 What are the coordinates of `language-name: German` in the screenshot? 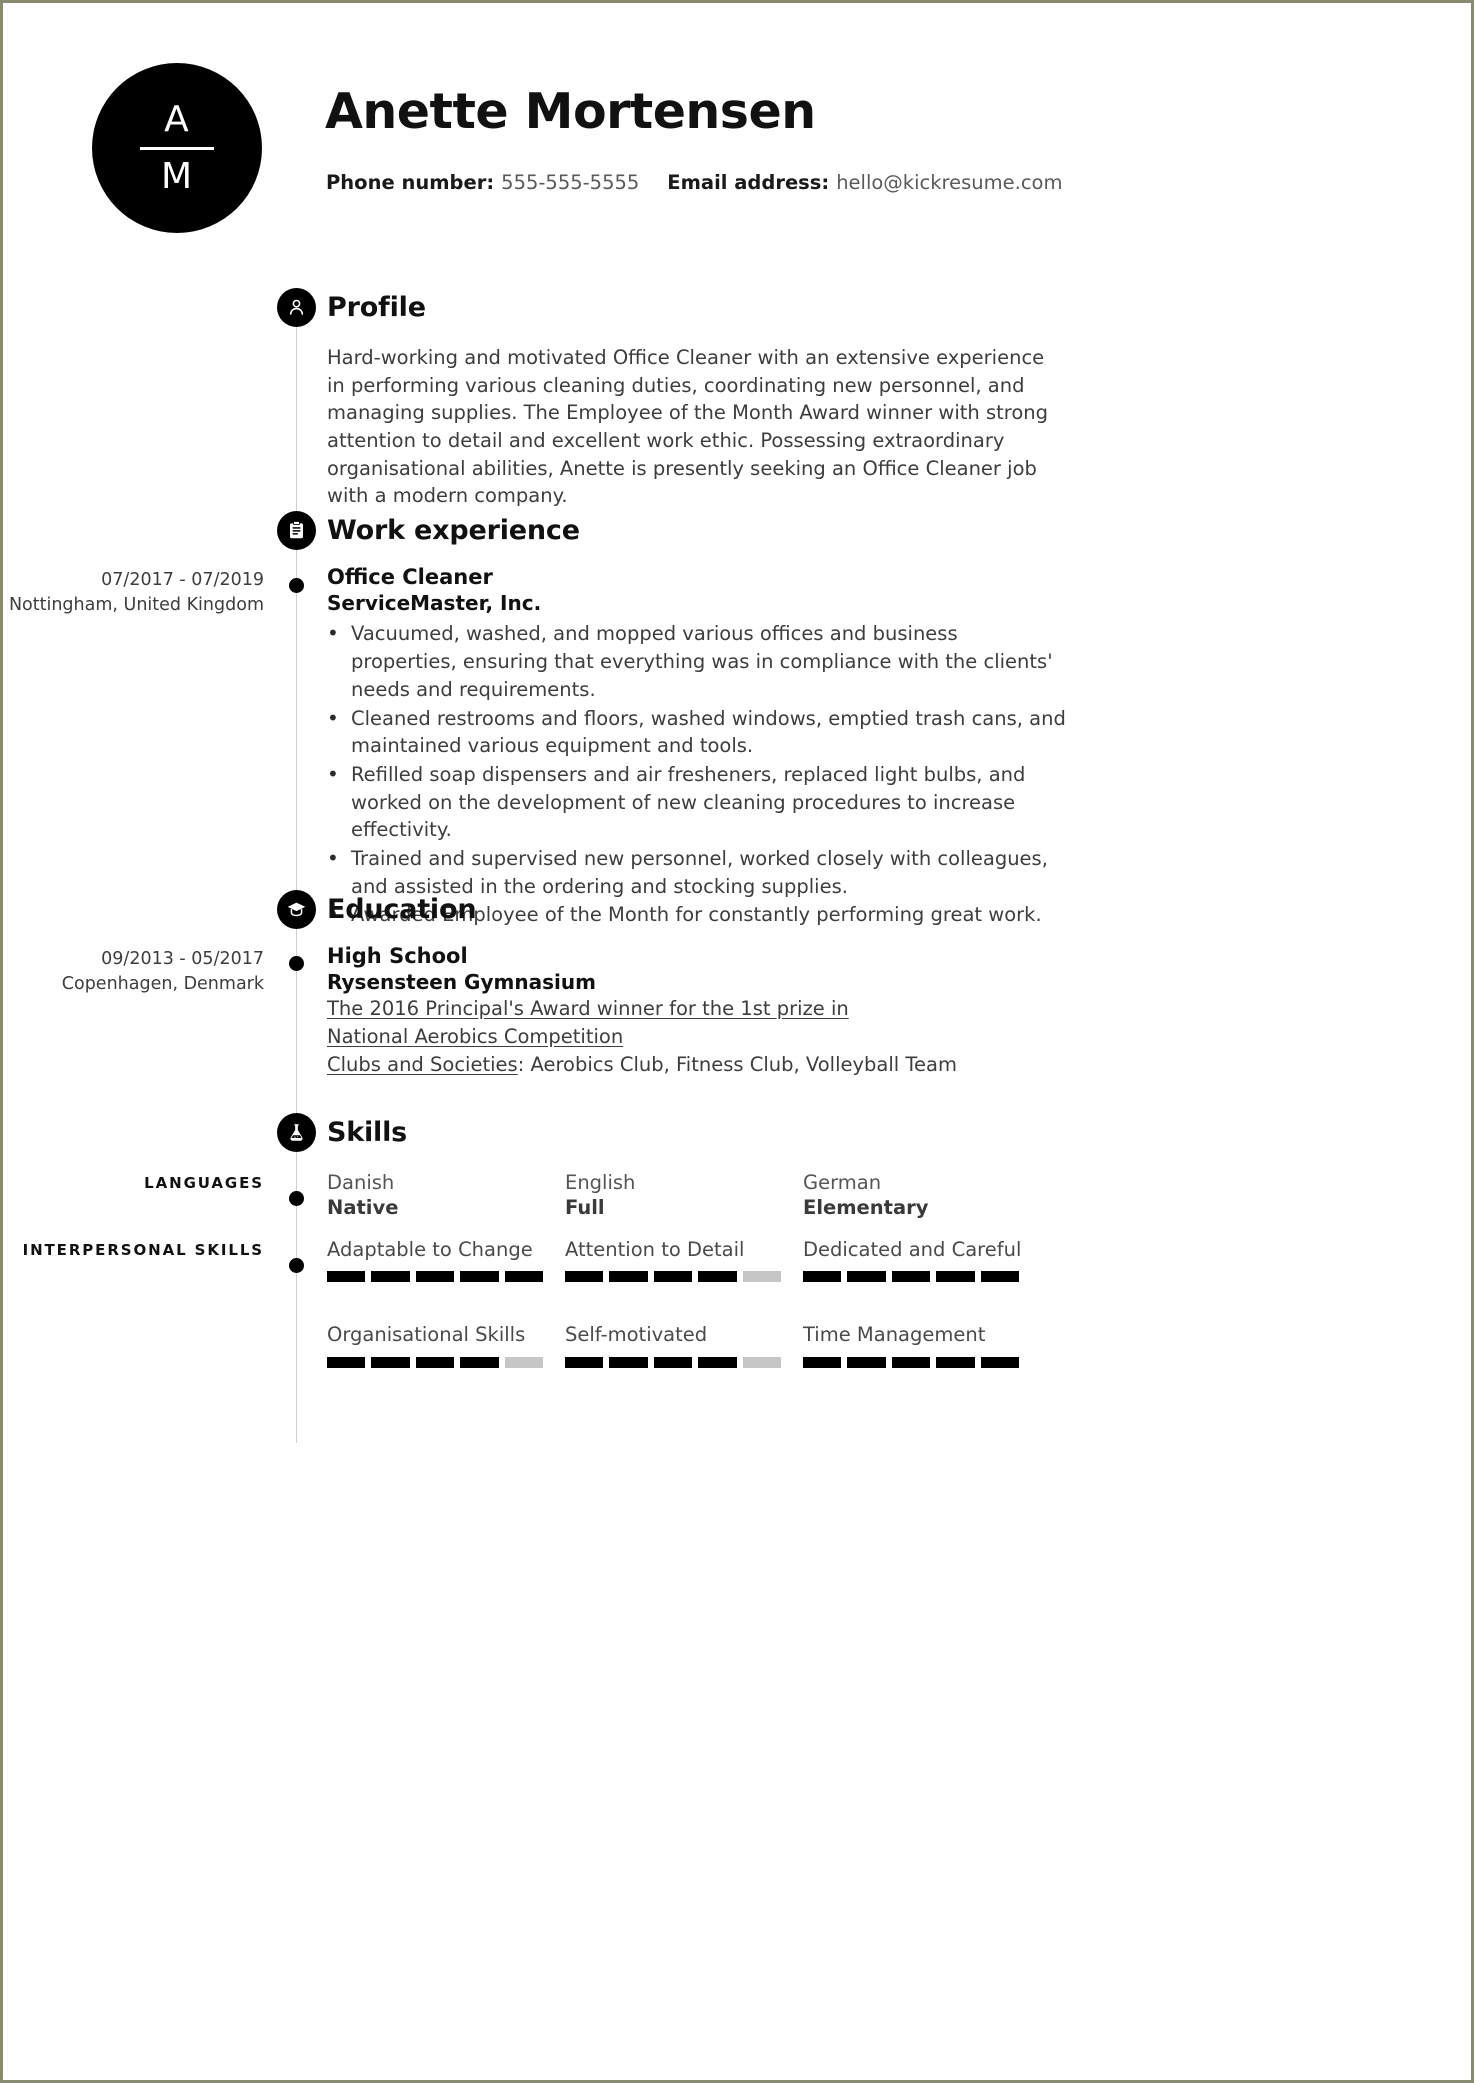 It's located at (842, 1182).